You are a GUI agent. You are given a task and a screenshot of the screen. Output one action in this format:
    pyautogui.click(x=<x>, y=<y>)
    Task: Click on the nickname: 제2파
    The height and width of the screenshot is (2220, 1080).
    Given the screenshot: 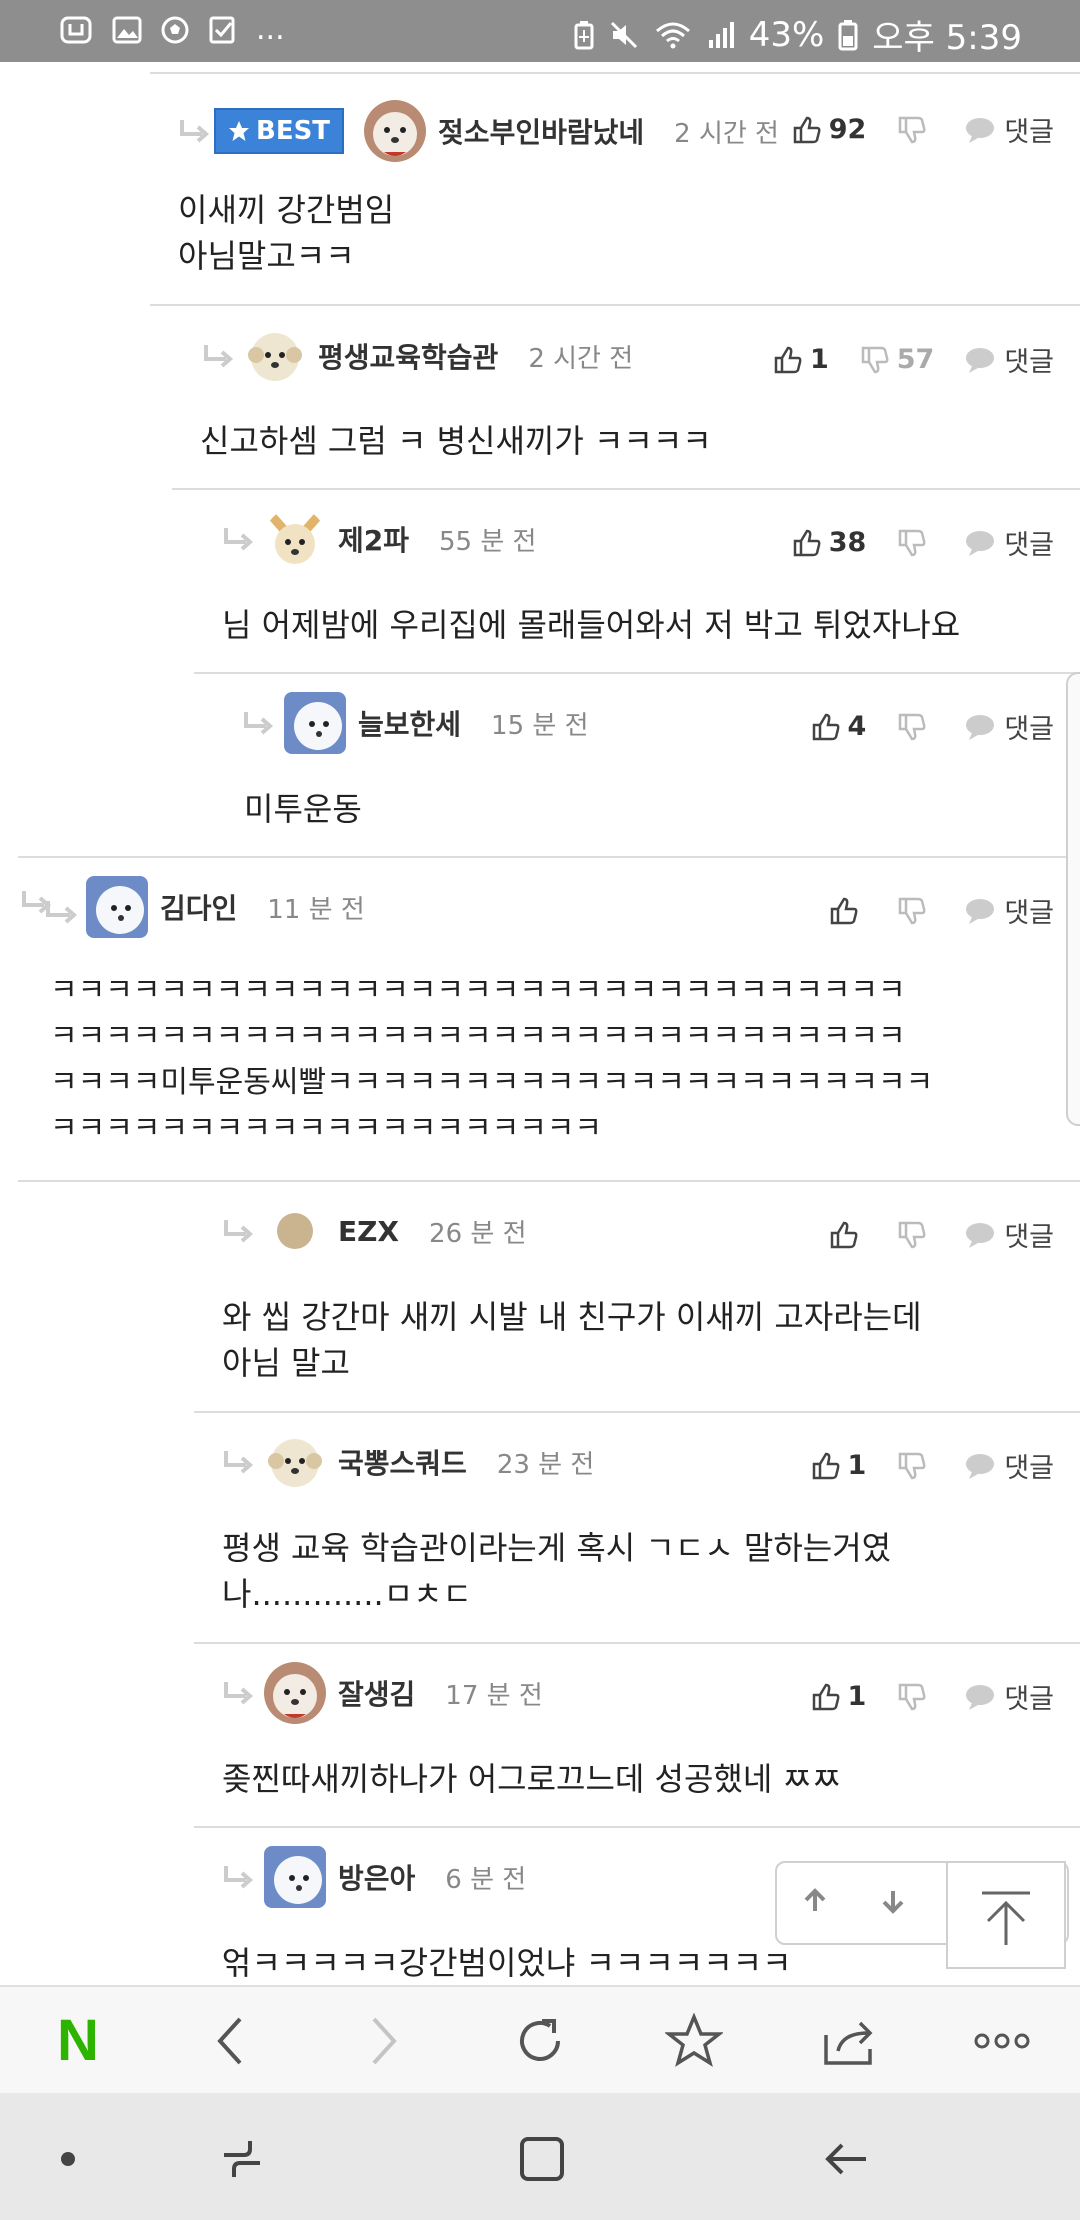 What is the action you would take?
    pyautogui.click(x=373, y=539)
    